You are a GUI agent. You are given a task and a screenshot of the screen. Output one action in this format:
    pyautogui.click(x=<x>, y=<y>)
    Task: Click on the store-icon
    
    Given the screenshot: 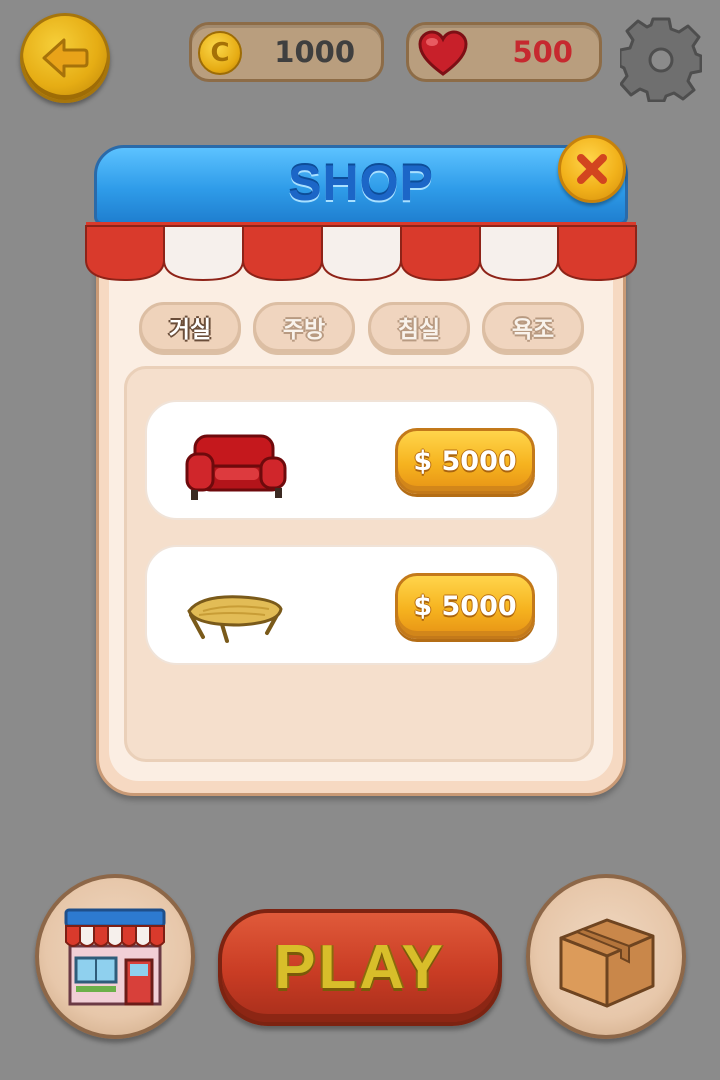 What is the action you would take?
    pyautogui.click(x=115, y=956)
    